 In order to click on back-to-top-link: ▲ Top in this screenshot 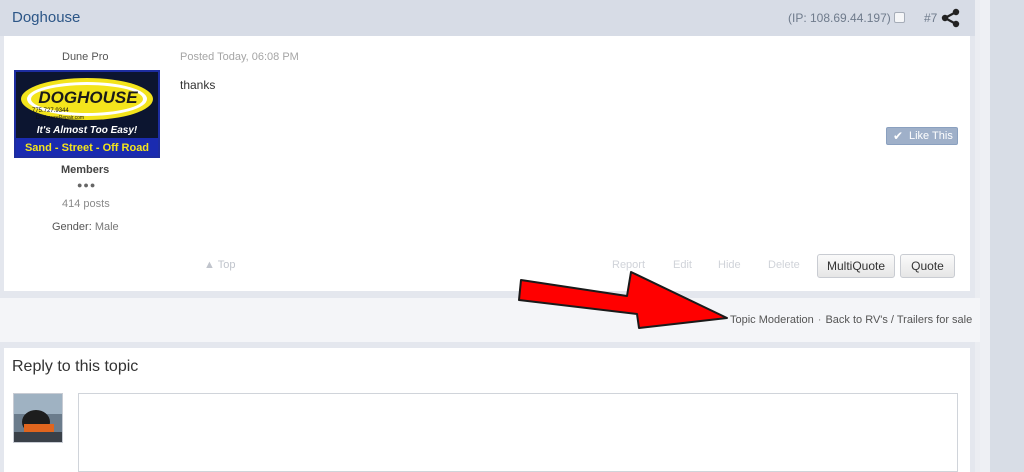, I will do `click(219, 265)`.